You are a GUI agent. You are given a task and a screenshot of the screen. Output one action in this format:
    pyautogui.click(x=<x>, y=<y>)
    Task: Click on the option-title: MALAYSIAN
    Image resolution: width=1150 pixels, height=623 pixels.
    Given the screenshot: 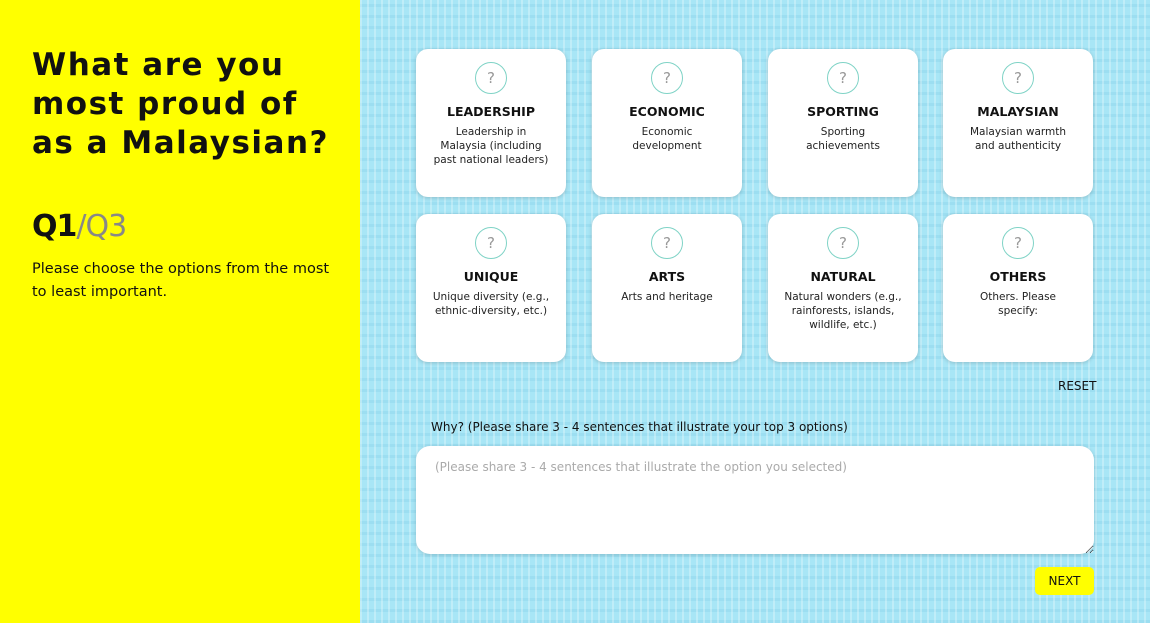 What is the action you would take?
    pyautogui.click(x=1018, y=111)
    